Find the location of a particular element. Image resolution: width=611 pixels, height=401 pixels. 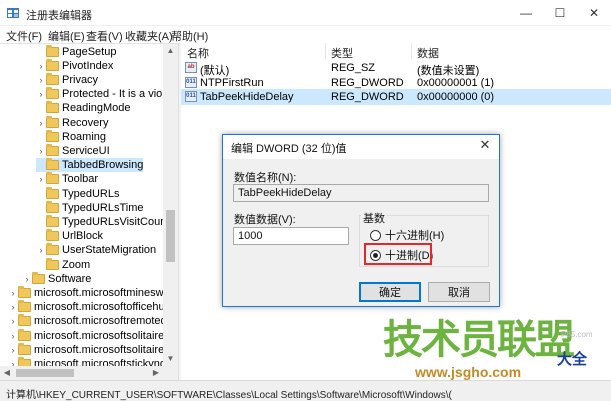

tree-item: TypedURLsVisitCount is located at coordinates (103, 221).